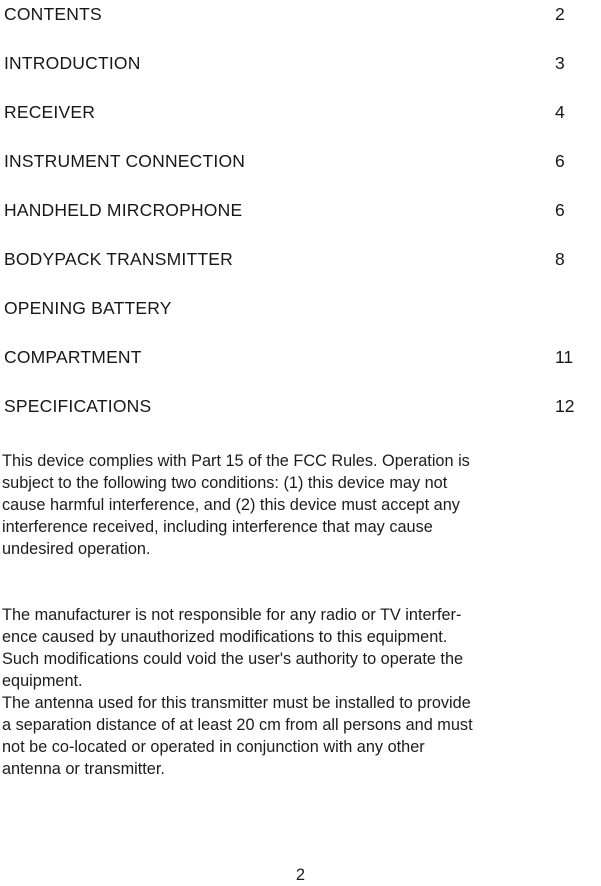 The height and width of the screenshot is (886, 601). What do you see at coordinates (560, 259) in the screenshot?
I see `toc-entry-page-number: 8` at bounding box center [560, 259].